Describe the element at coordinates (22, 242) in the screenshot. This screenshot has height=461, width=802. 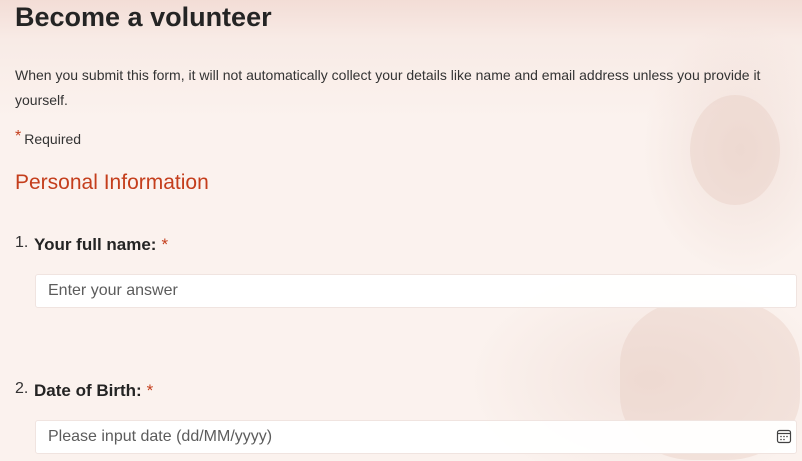
I see `question-number: 1.` at that location.